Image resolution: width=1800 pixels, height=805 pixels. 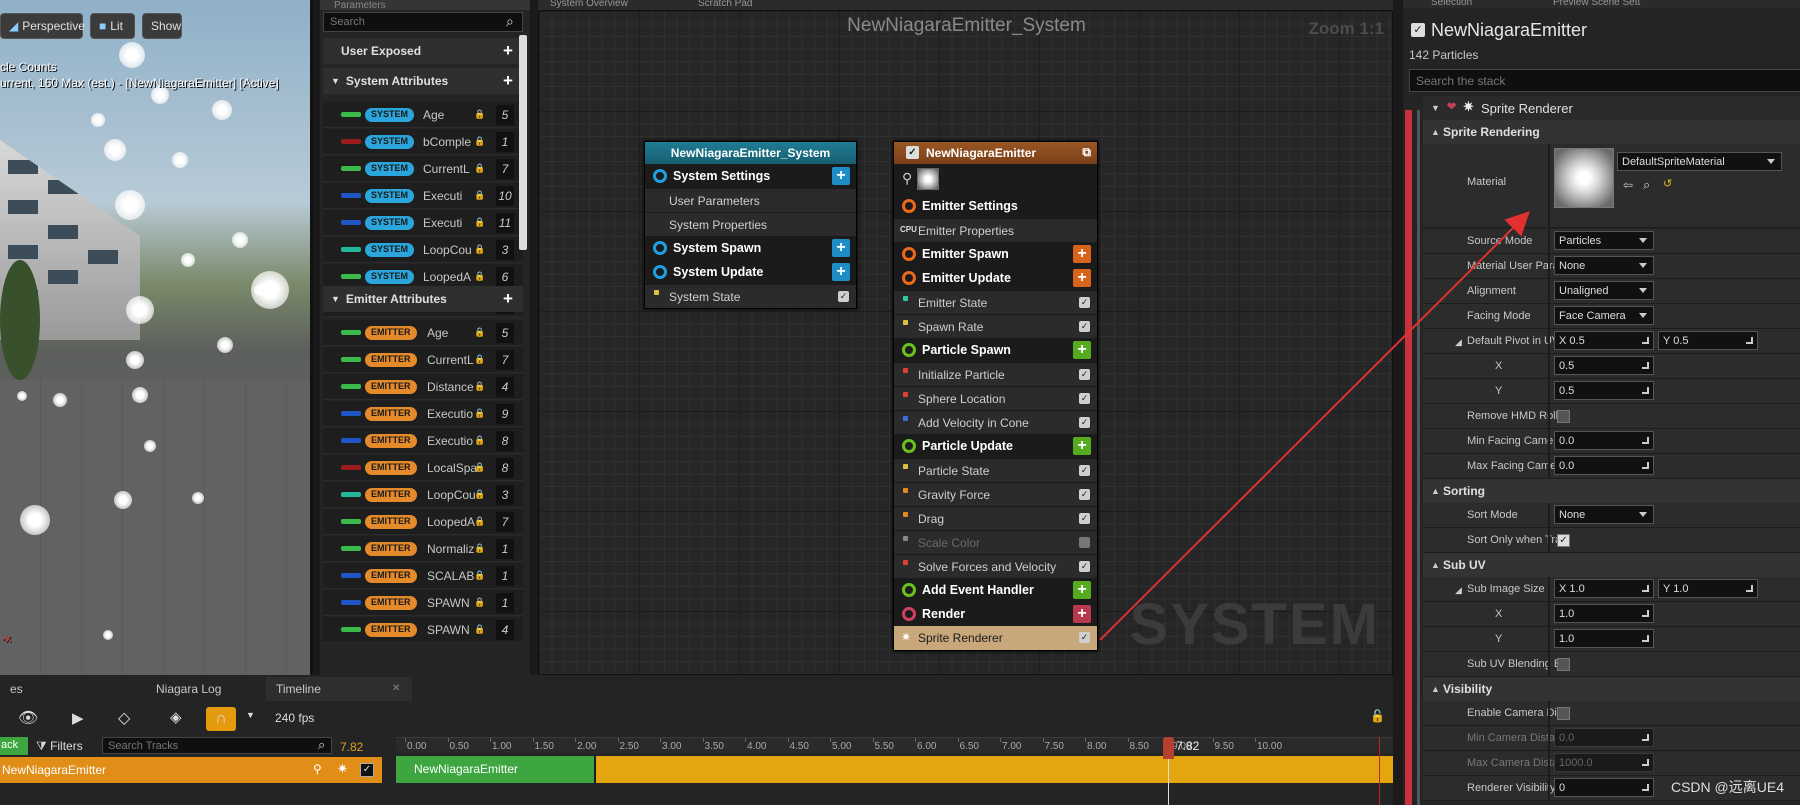 What do you see at coordinates (423, 387) in the screenshot?
I see `parameter-row: EMITTER Distance 🔒 4` at bounding box center [423, 387].